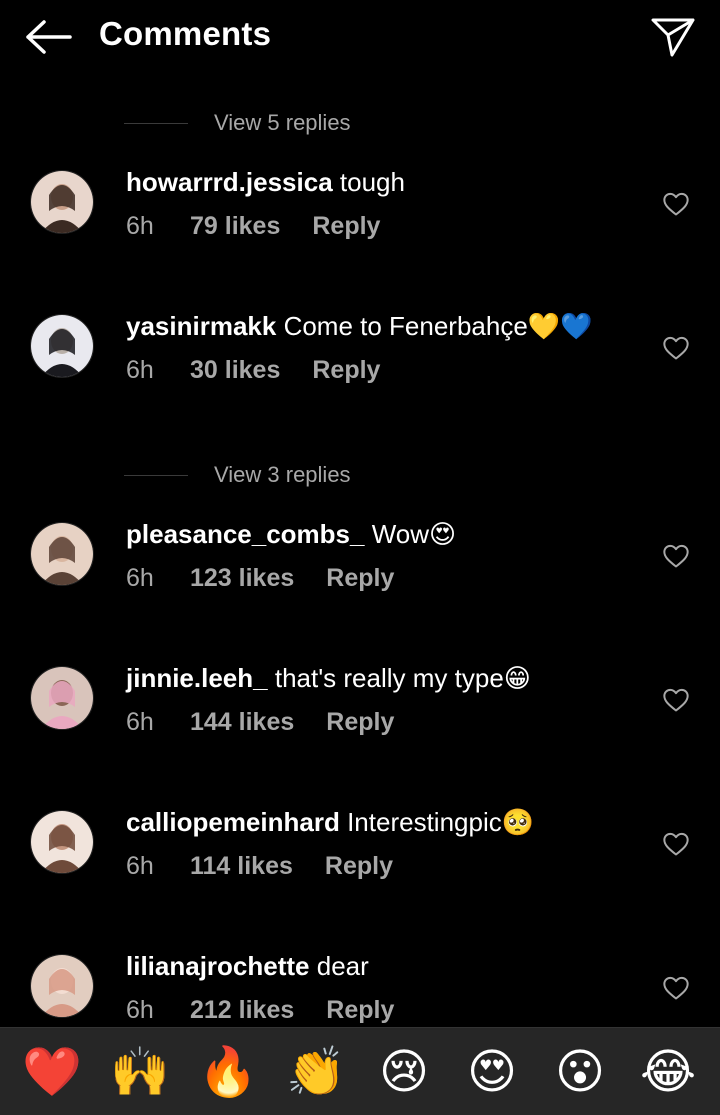  I want to click on page-title: Comments, so click(185, 33).